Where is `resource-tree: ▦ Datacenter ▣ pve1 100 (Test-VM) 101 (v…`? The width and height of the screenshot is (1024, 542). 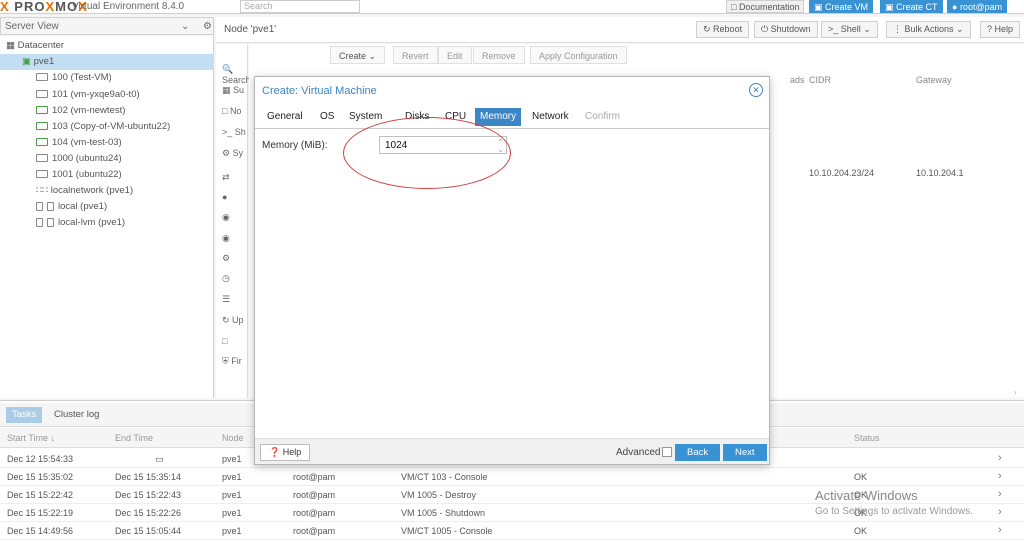 resource-tree: ▦ Datacenter ▣ pve1 100 (Test-VM) 101 (v… is located at coordinates (107, 217).